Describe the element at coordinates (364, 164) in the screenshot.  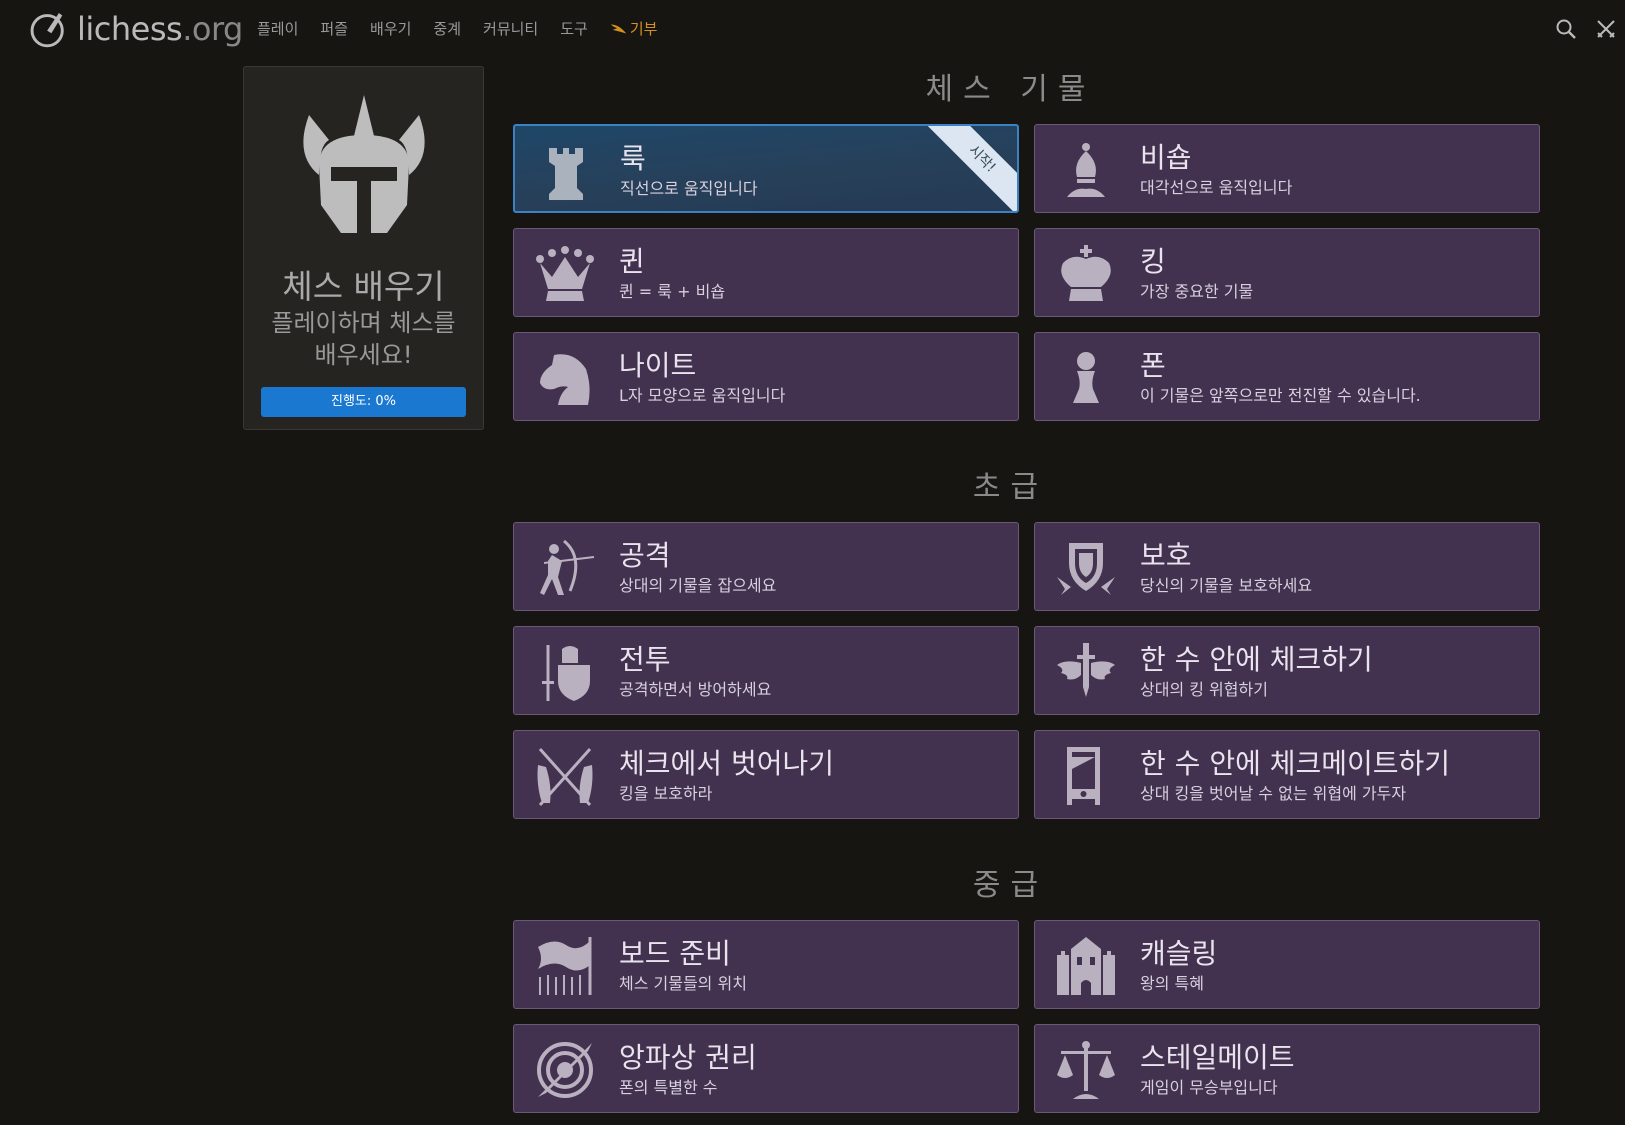
I see `horned-helmet-icon` at that location.